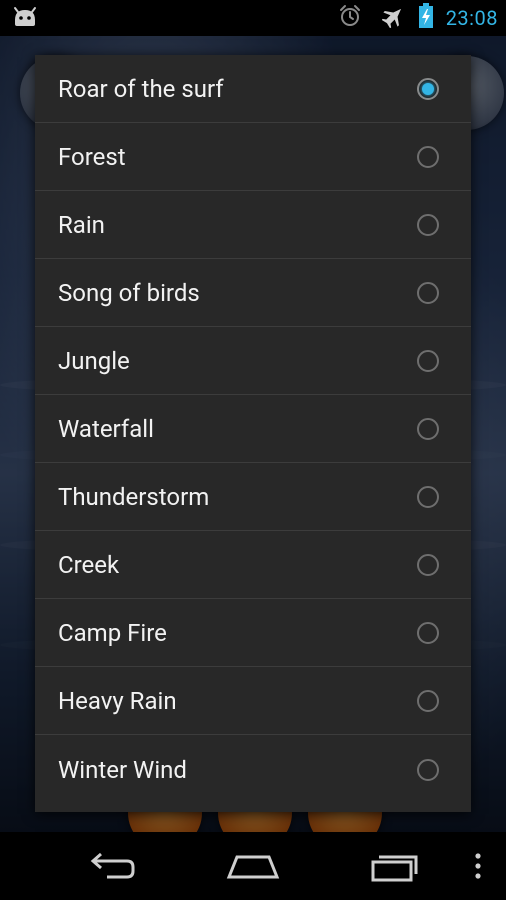 This screenshot has width=506, height=900. What do you see at coordinates (253, 429) in the screenshot?
I see `option-waterfall: Waterfall` at bounding box center [253, 429].